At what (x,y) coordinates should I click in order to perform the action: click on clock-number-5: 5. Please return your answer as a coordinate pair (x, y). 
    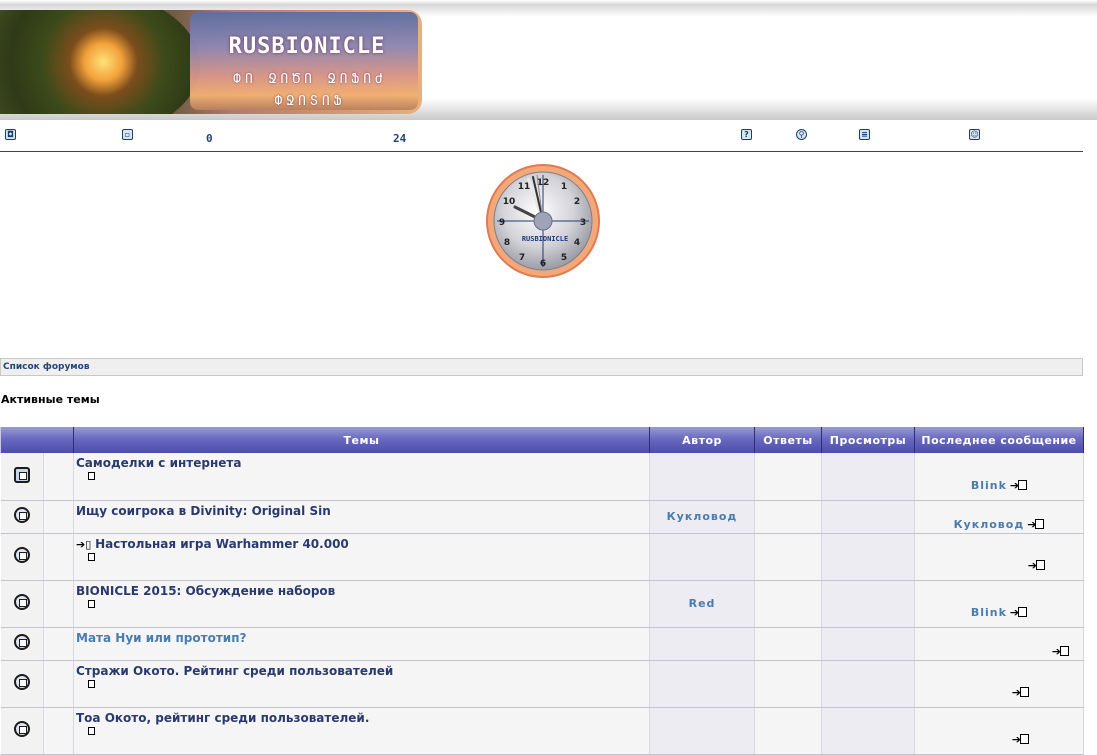
    Looking at the image, I should click on (564, 258).